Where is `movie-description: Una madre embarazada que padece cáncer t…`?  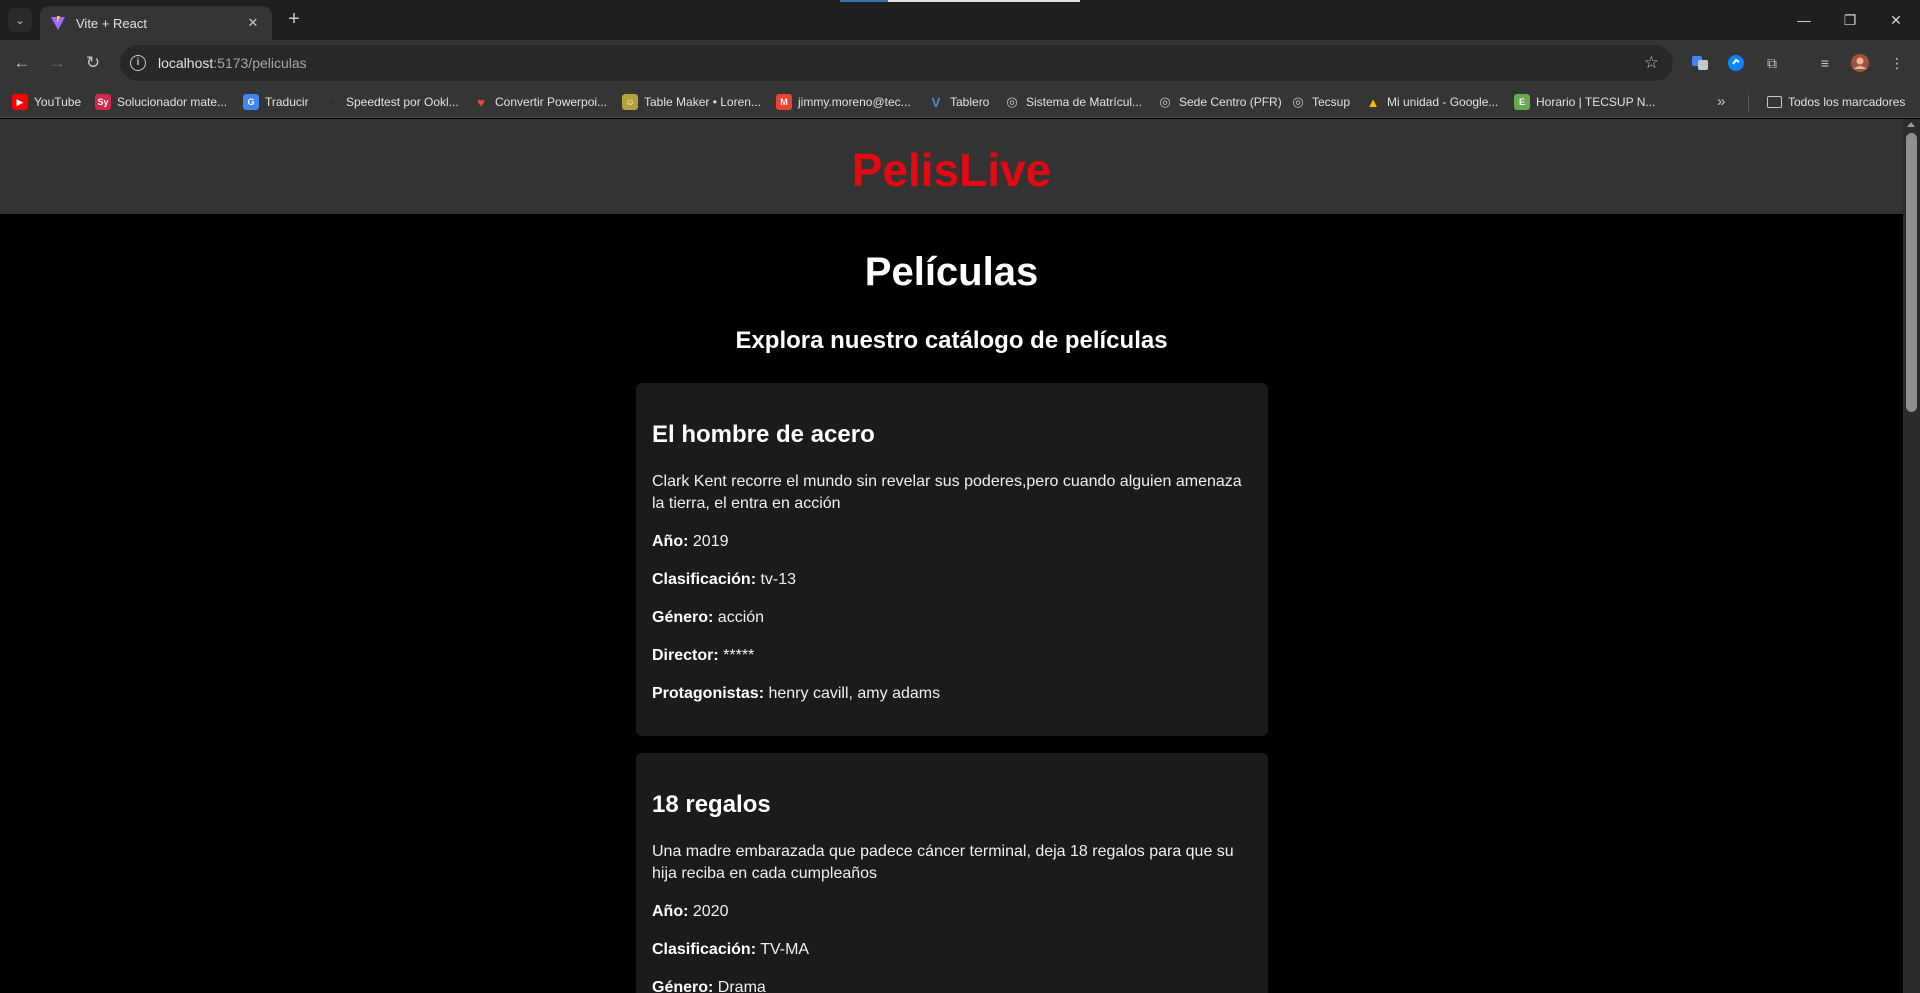
movie-description: Una madre embarazada que padece cáncer t… is located at coordinates (943, 862).